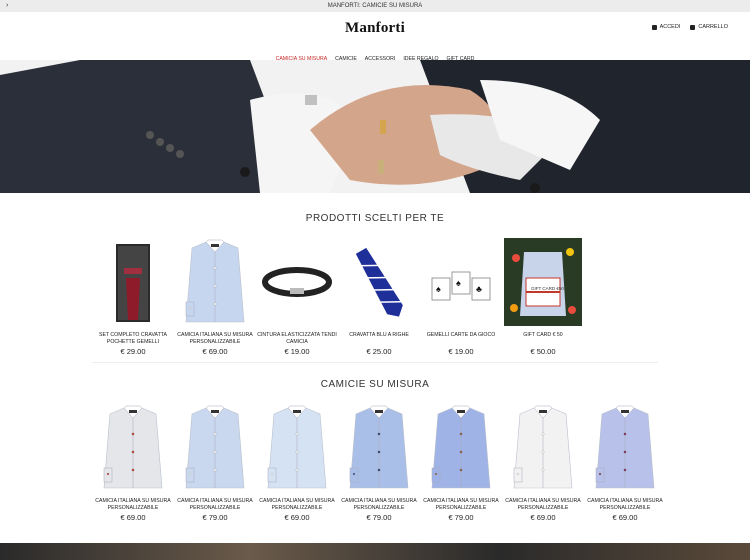 The height and width of the screenshot is (560, 750). What do you see at coordinates (133, 339) in the screenshot?
I see `product-name: SET COMPLETO CRAVATTA POCHETTE GEMELLI` at bounding box center [133, 339].